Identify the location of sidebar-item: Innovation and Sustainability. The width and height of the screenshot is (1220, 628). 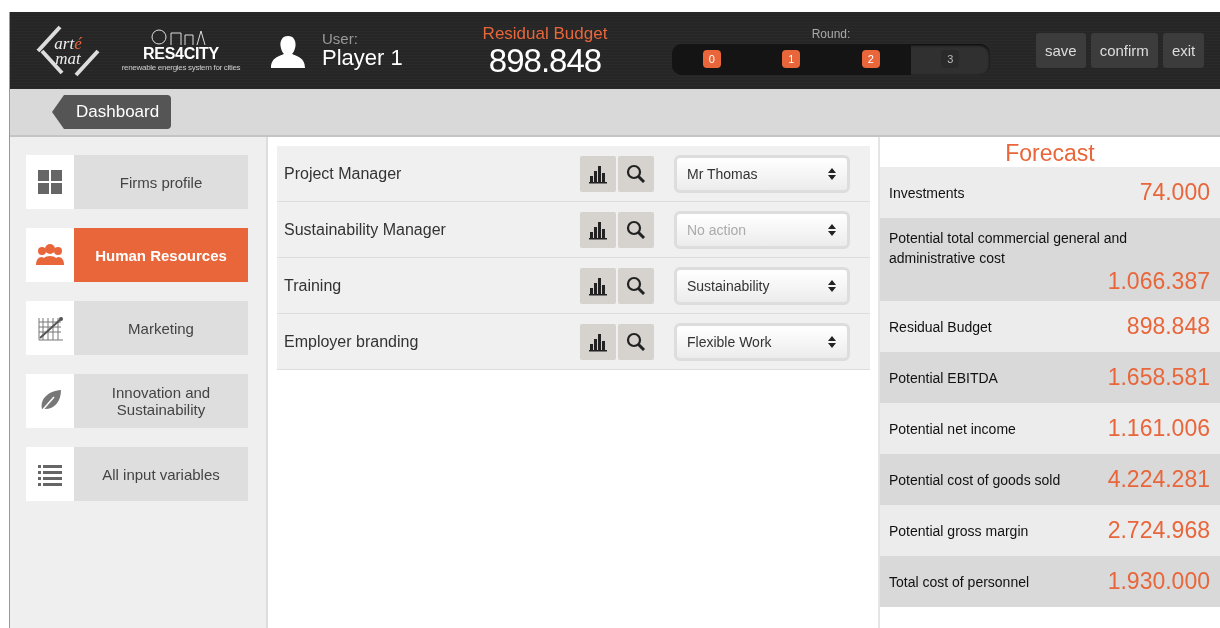
(161, 401).